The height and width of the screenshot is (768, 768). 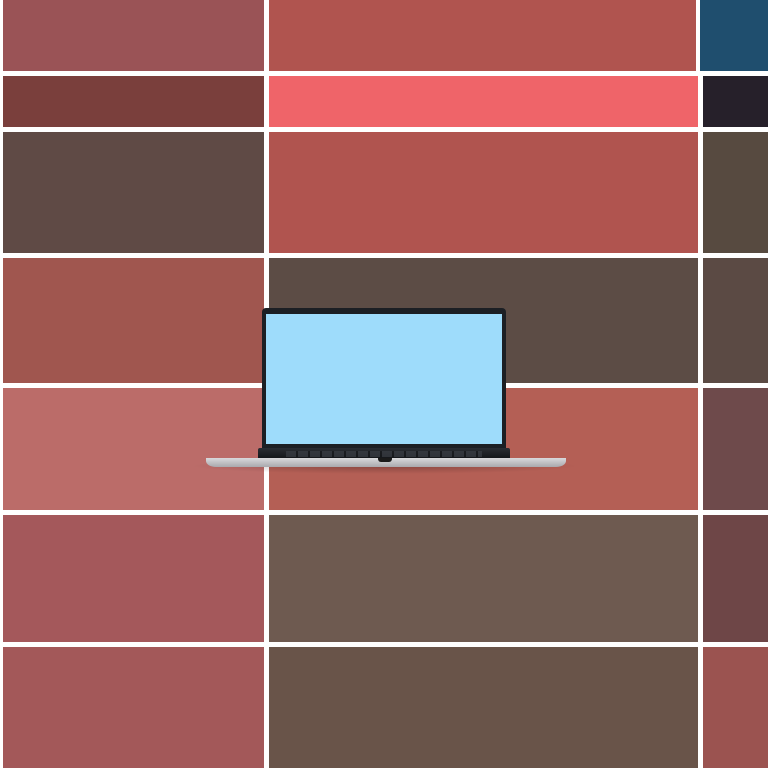 What do you see at coordinates (385, 460) in the screenshot?
I see `laptop-trackpad-notch` at bounding box center [385, 460].